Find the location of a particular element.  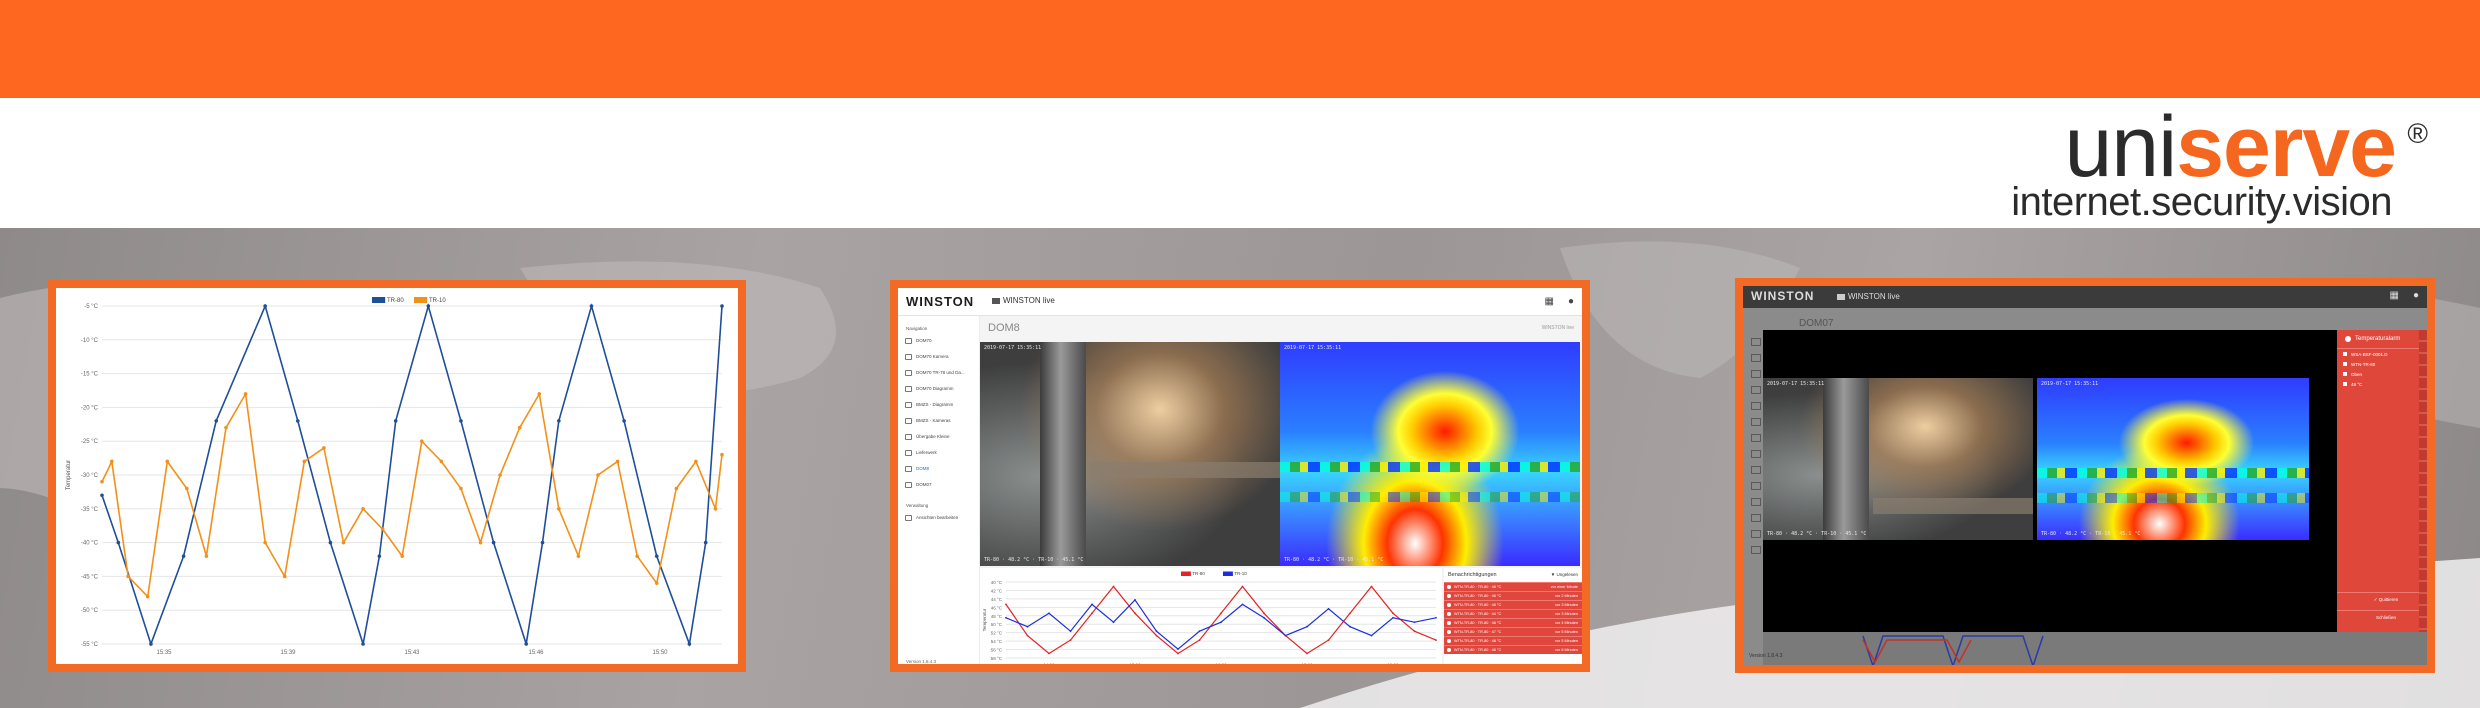

sidebar-section-navigation: Navigation is located at coordinates (917, 328).